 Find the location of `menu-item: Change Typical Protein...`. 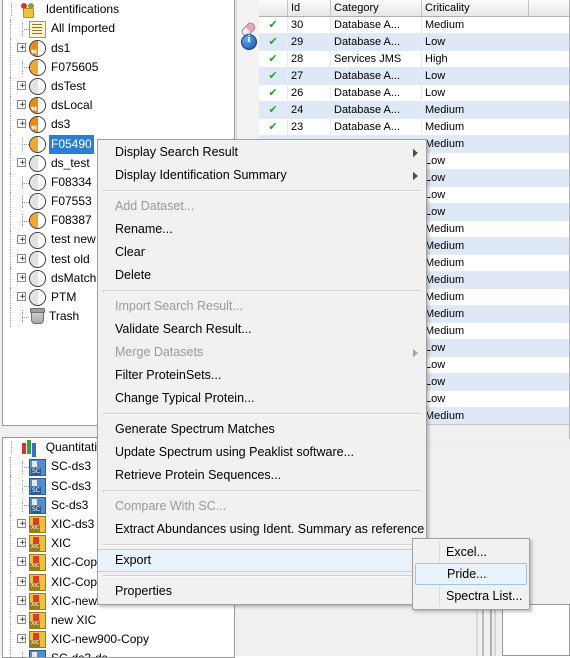

menu-item: Change Typical Protein... is located at coordinates (262, 398).